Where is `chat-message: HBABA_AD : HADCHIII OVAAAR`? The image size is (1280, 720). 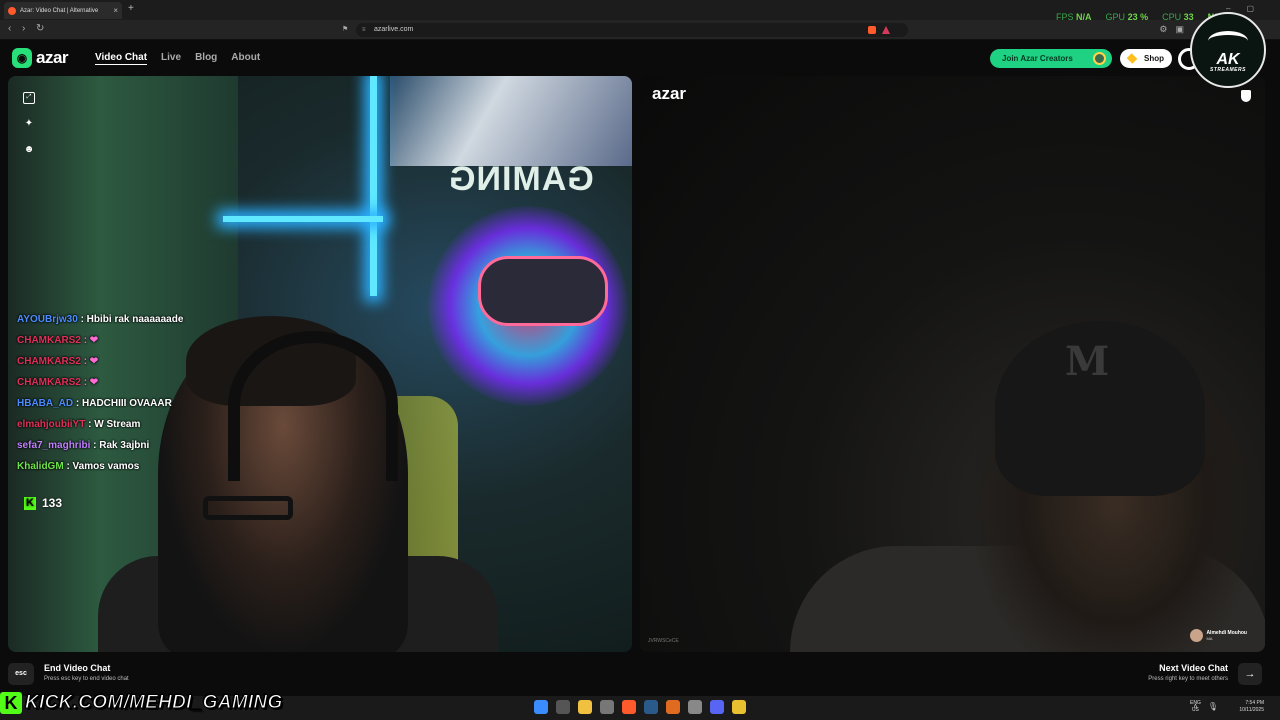
chat-message: HBABA_AD : HADCHIII OVAAAR is located at coordinates (100, 403).